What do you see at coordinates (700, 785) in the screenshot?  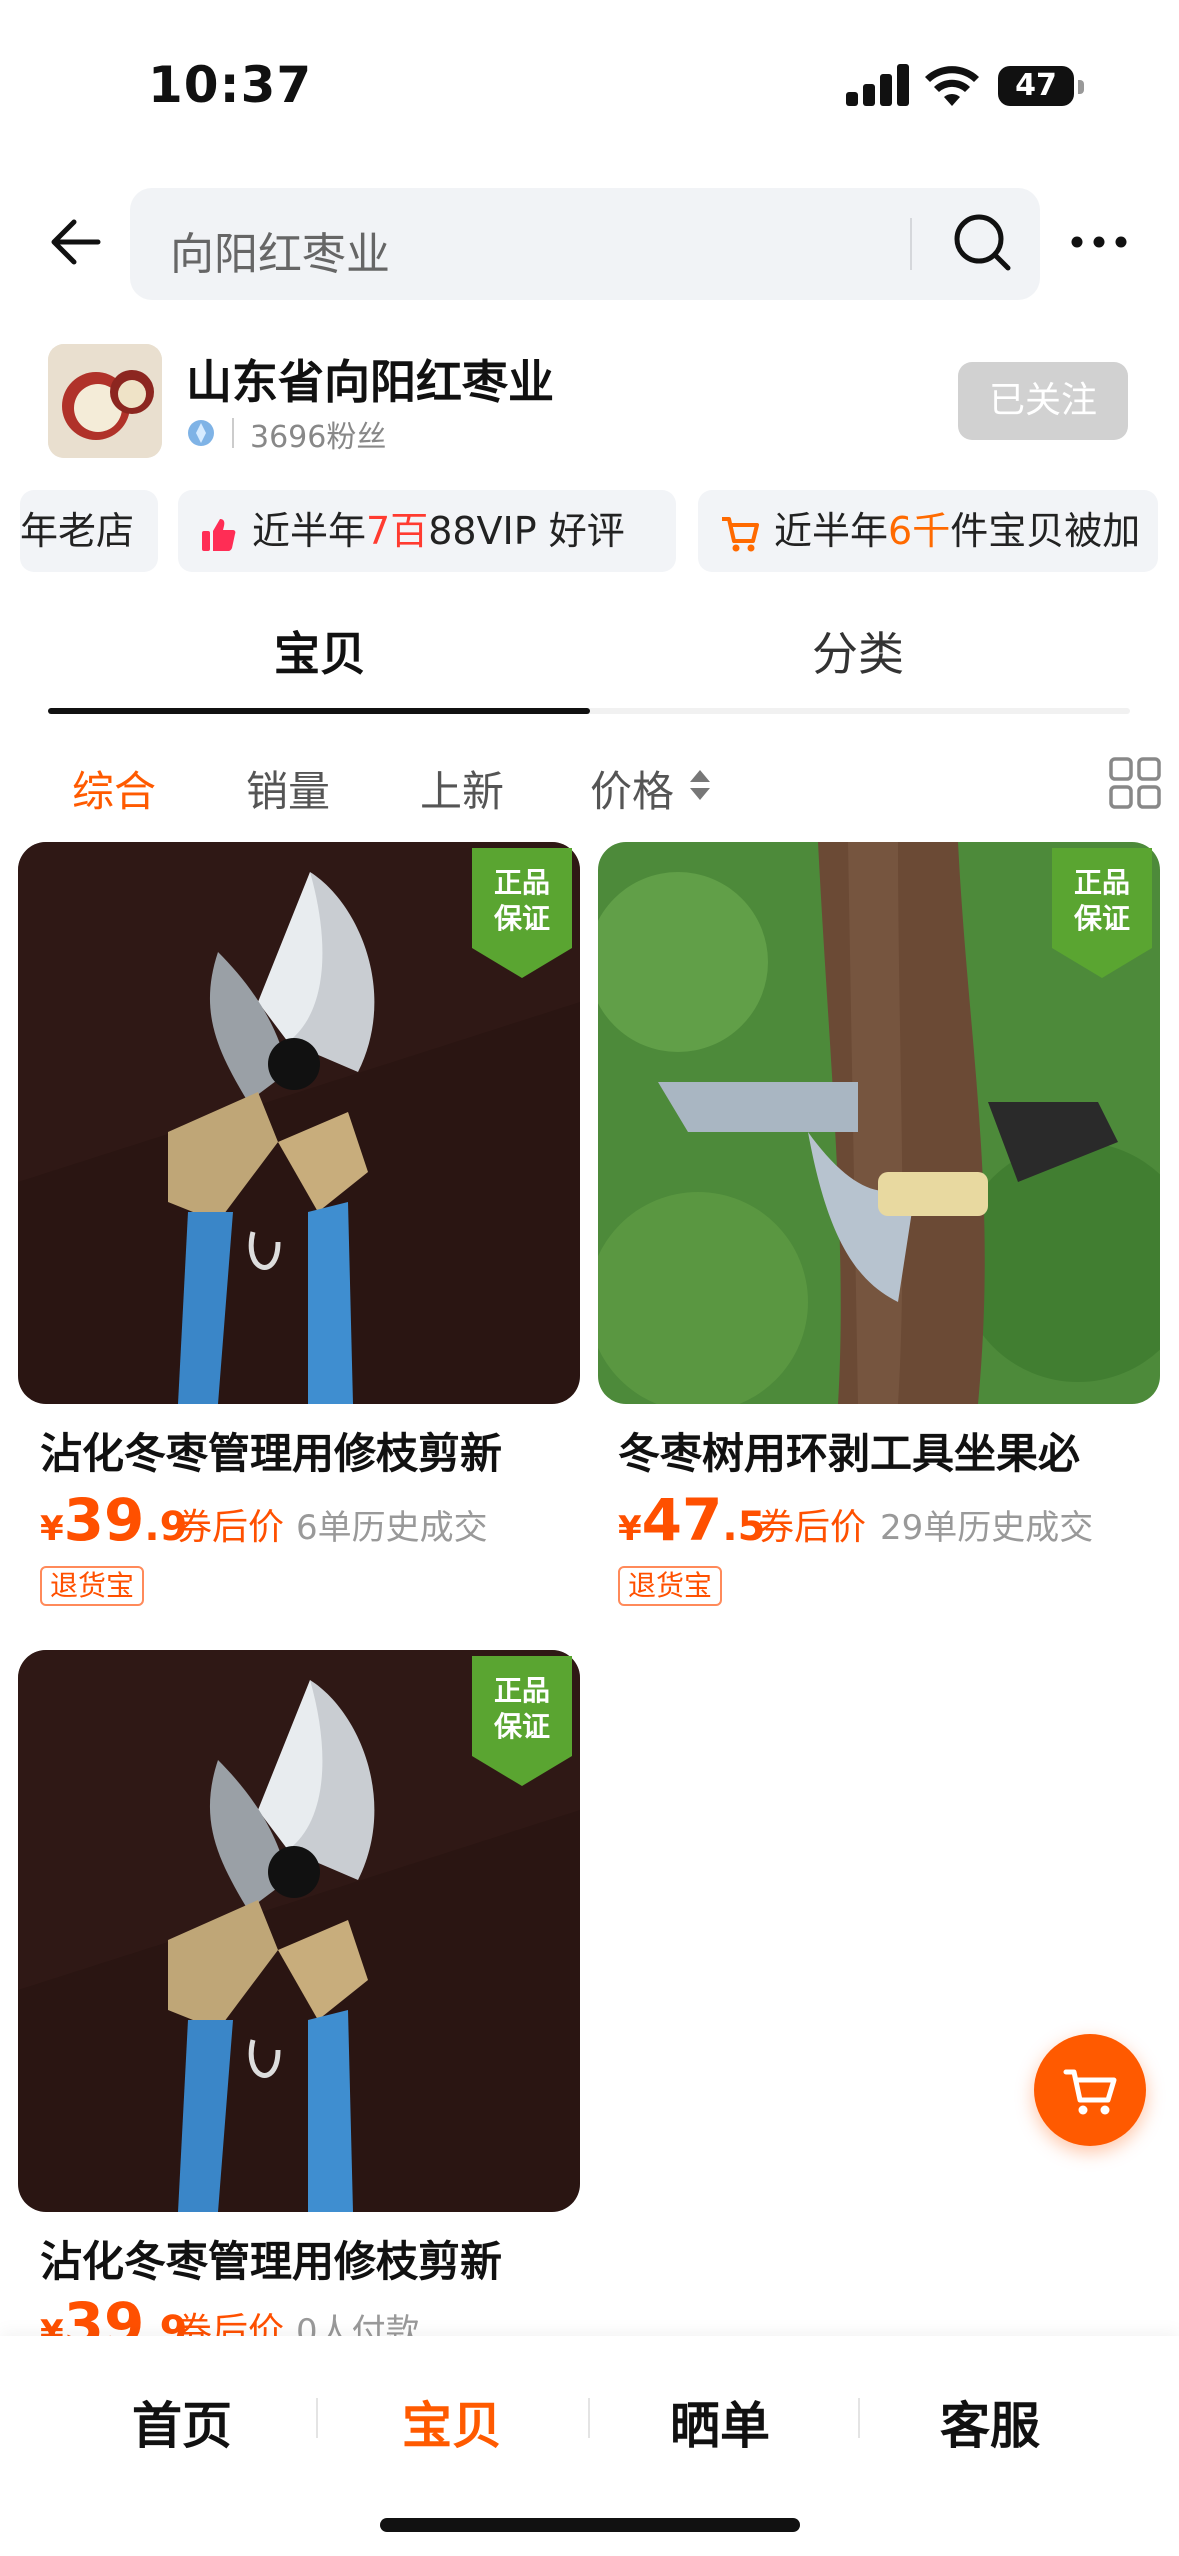 I see `sort-arrows-icon` at bounding box center [700, 785].